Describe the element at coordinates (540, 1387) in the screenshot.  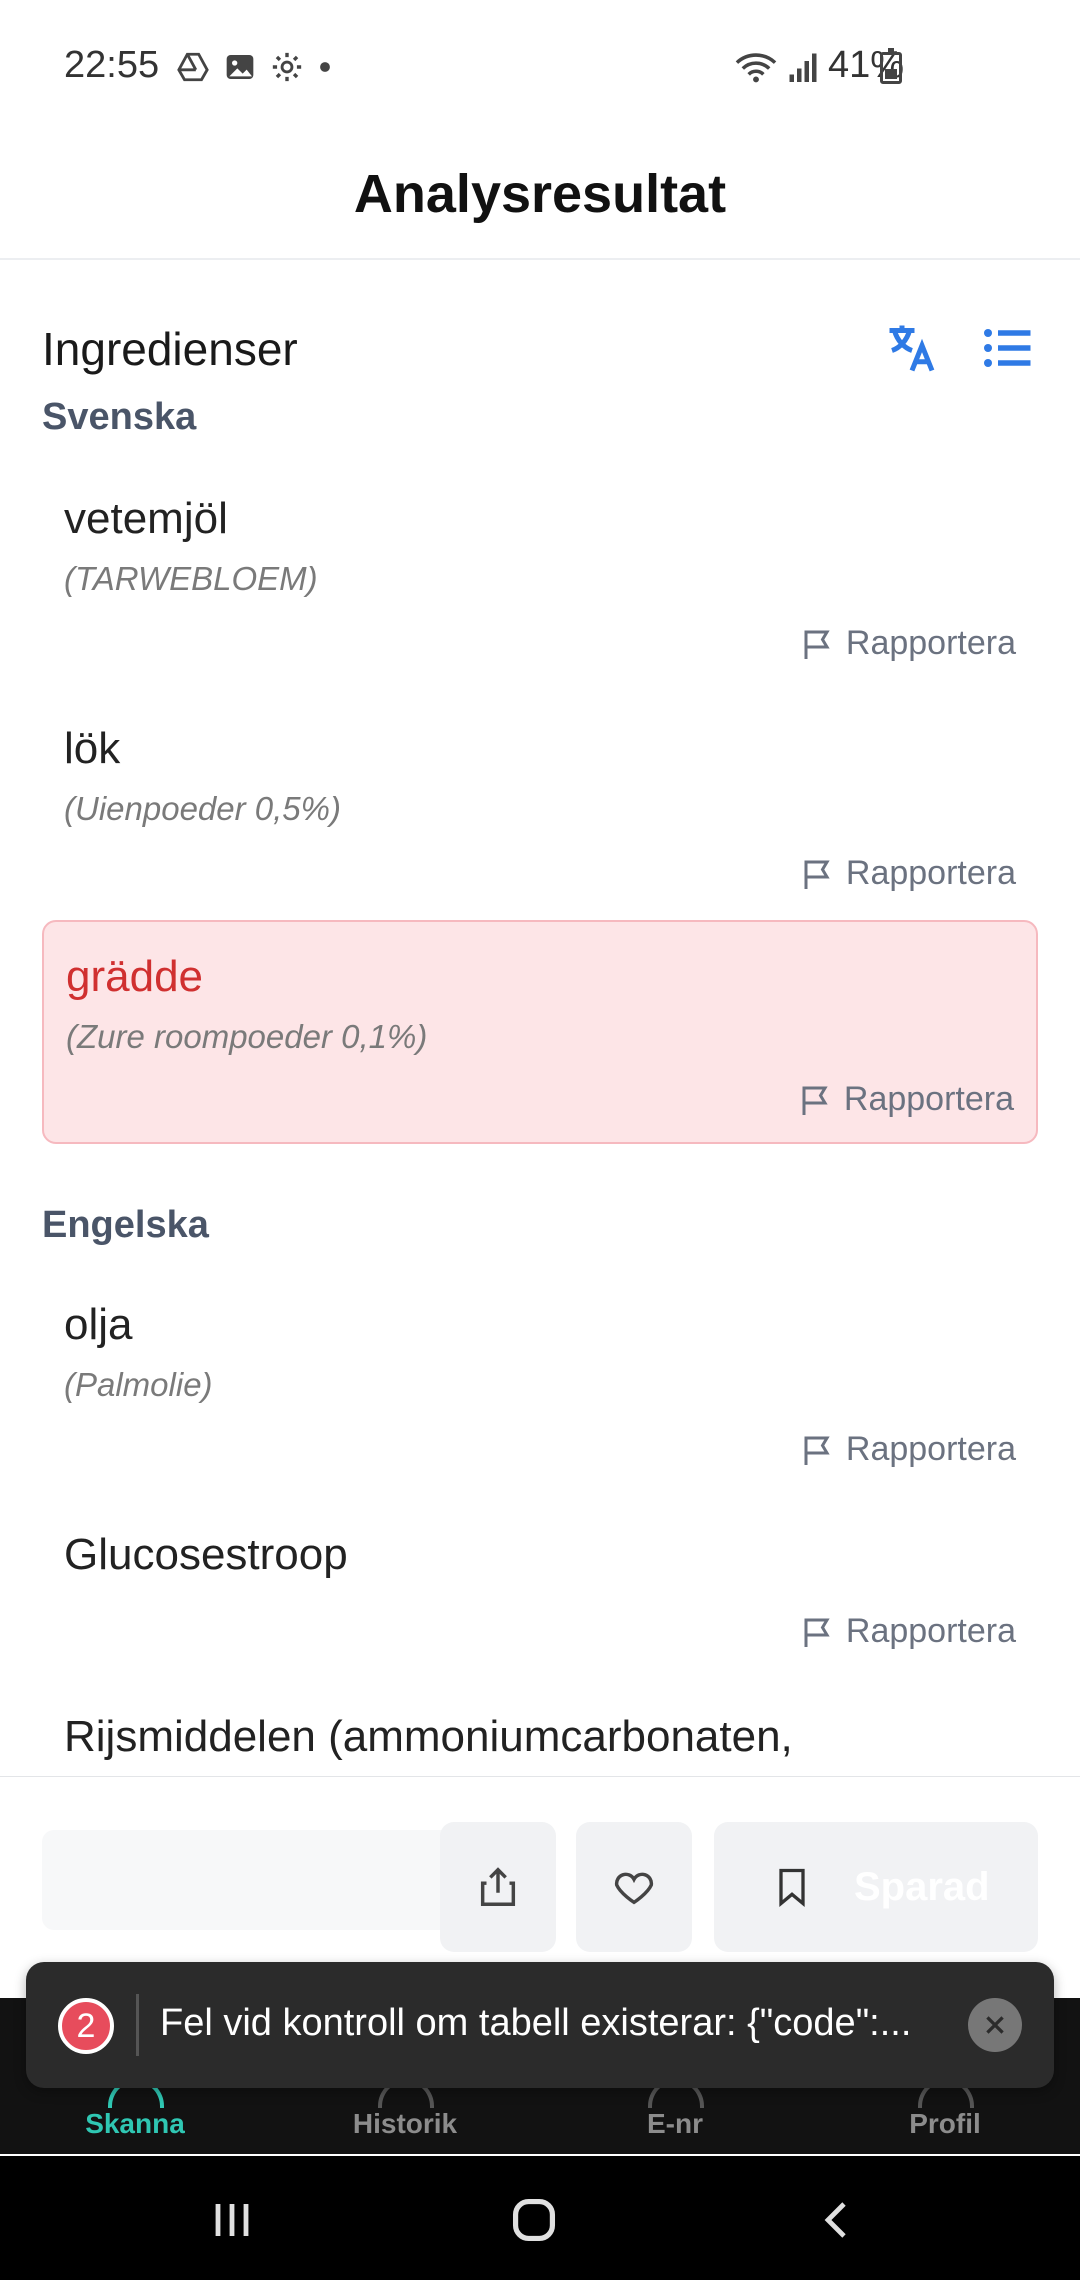
I see `ingredient-item: olja (Palmolie) Rapportera` at that location.